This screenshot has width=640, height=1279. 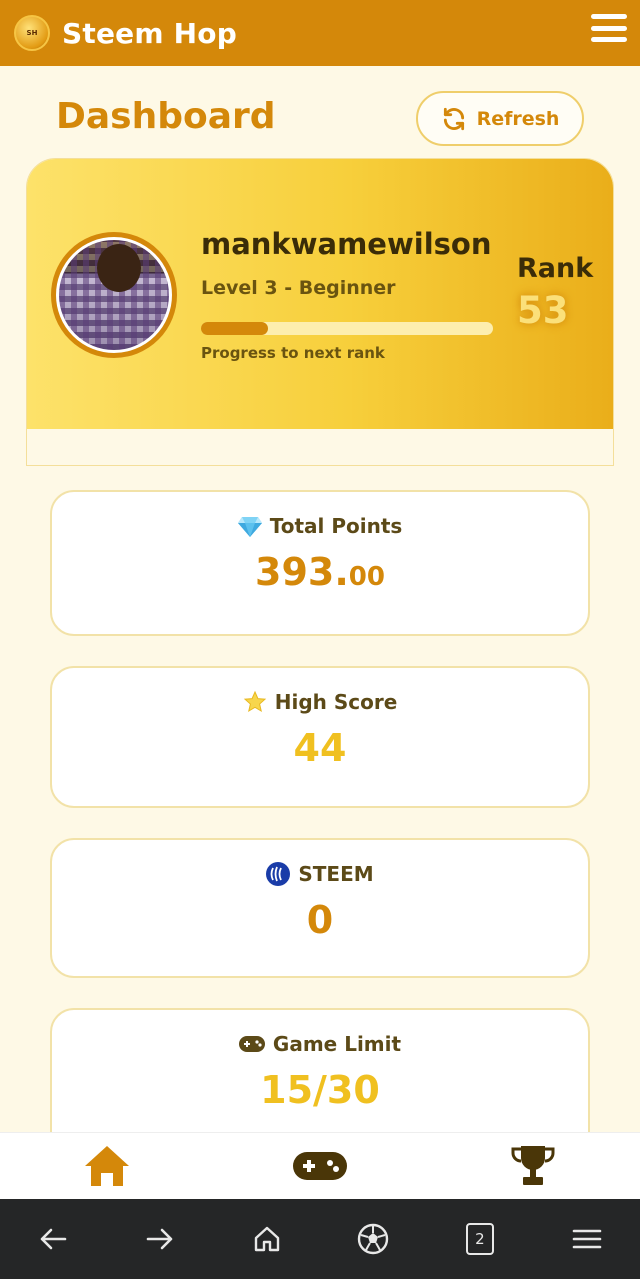 What do you see at coordinates (254, 701) in the screenshot?
I see `star-icon` at bounding box center [254, 701].